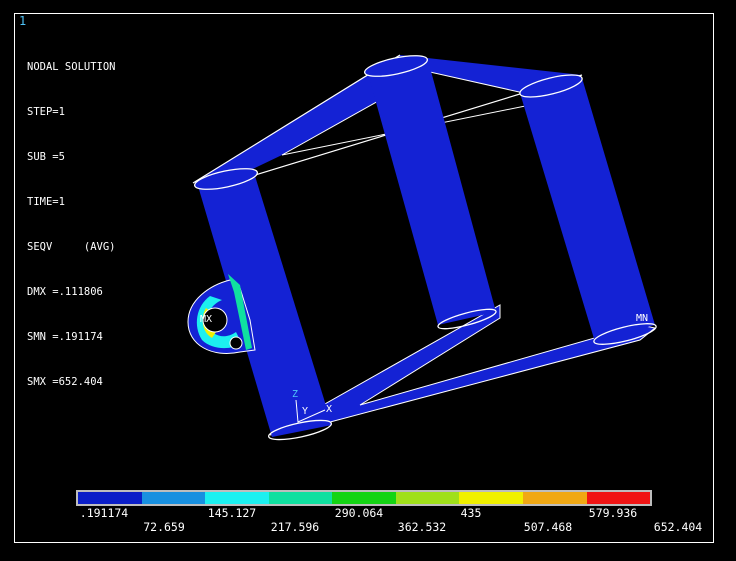 The width and height of the screenshot is (736, 561). Describe the element at coordinates (295, 527) in the screenshot. I see `legend-label: 217.596` at that location.